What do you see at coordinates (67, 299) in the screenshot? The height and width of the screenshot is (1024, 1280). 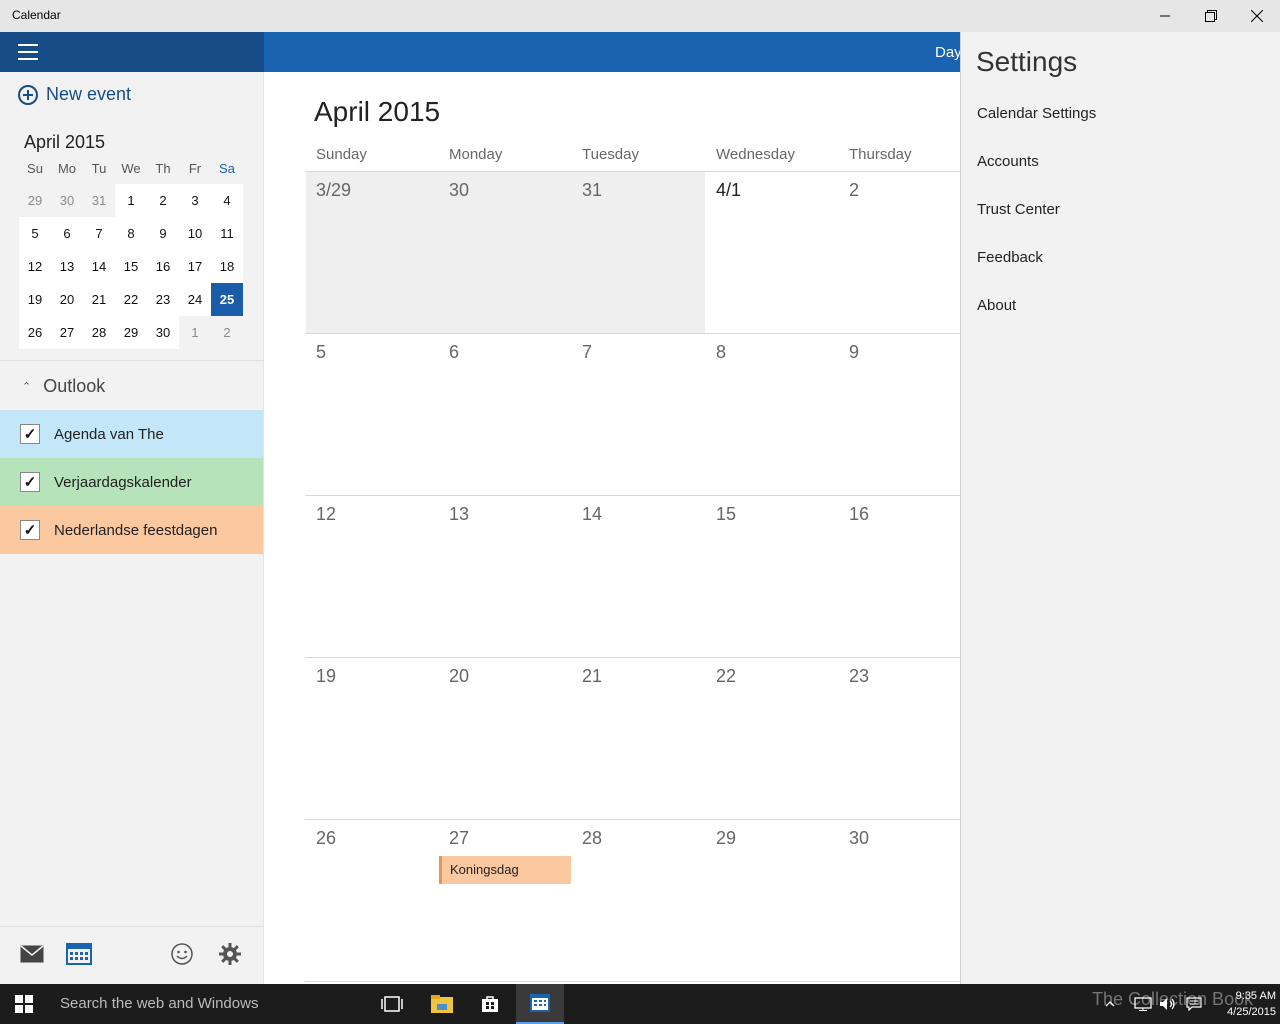 I see `mini-calendar-day: 20` at bounding box center [67, 299].